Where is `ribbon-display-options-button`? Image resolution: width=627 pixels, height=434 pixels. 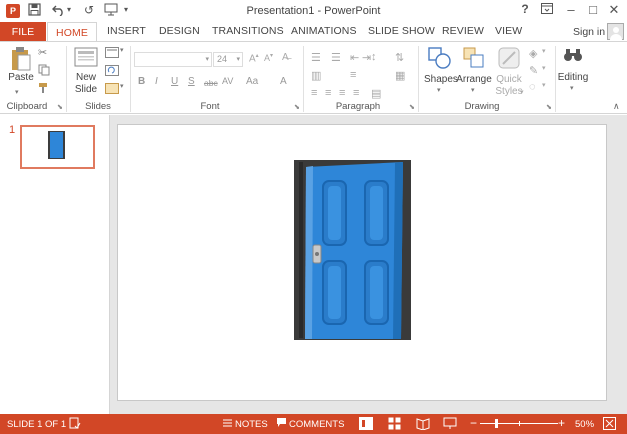
ribbon-display-options-button is located at coordinates (547, 9).